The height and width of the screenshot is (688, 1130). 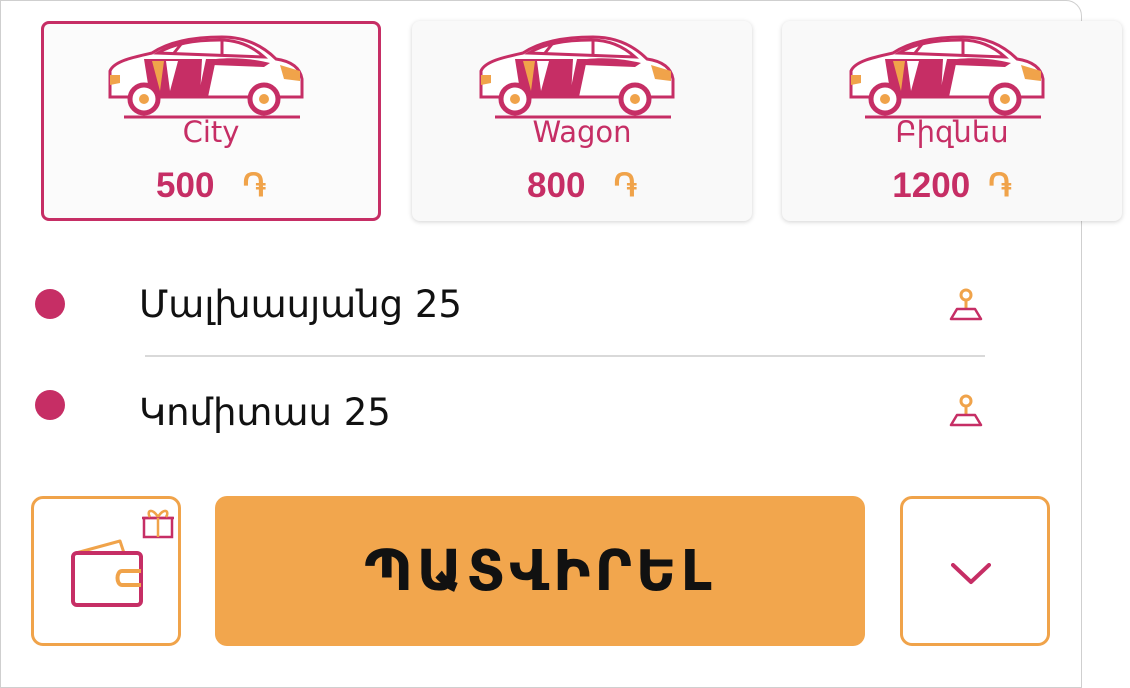 I want to click on more-options-button, so click(x=975, y=571).